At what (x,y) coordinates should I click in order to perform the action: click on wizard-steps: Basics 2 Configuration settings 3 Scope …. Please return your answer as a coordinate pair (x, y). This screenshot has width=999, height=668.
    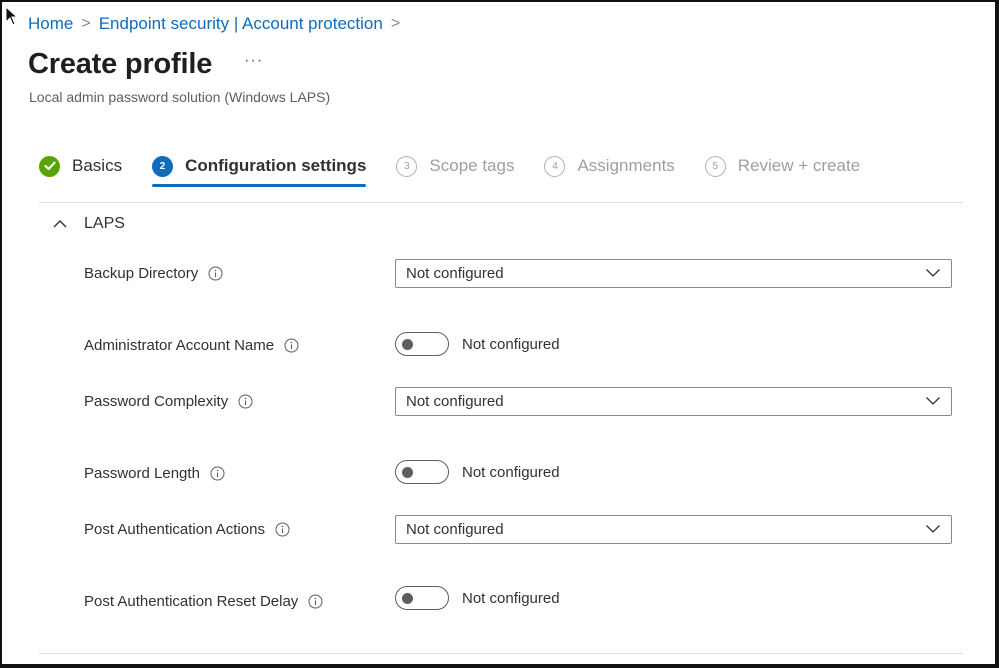
    Looking at the image, I should click on (464, 169).